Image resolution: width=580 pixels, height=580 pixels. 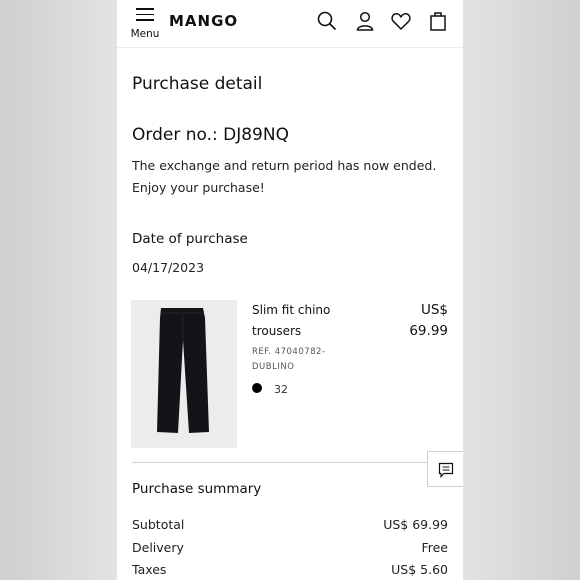 What do you see at coordinates (307, 321) in the screenshot?
I see `product-name: Slim fit chino trousers` at bounding box center [307, 321].